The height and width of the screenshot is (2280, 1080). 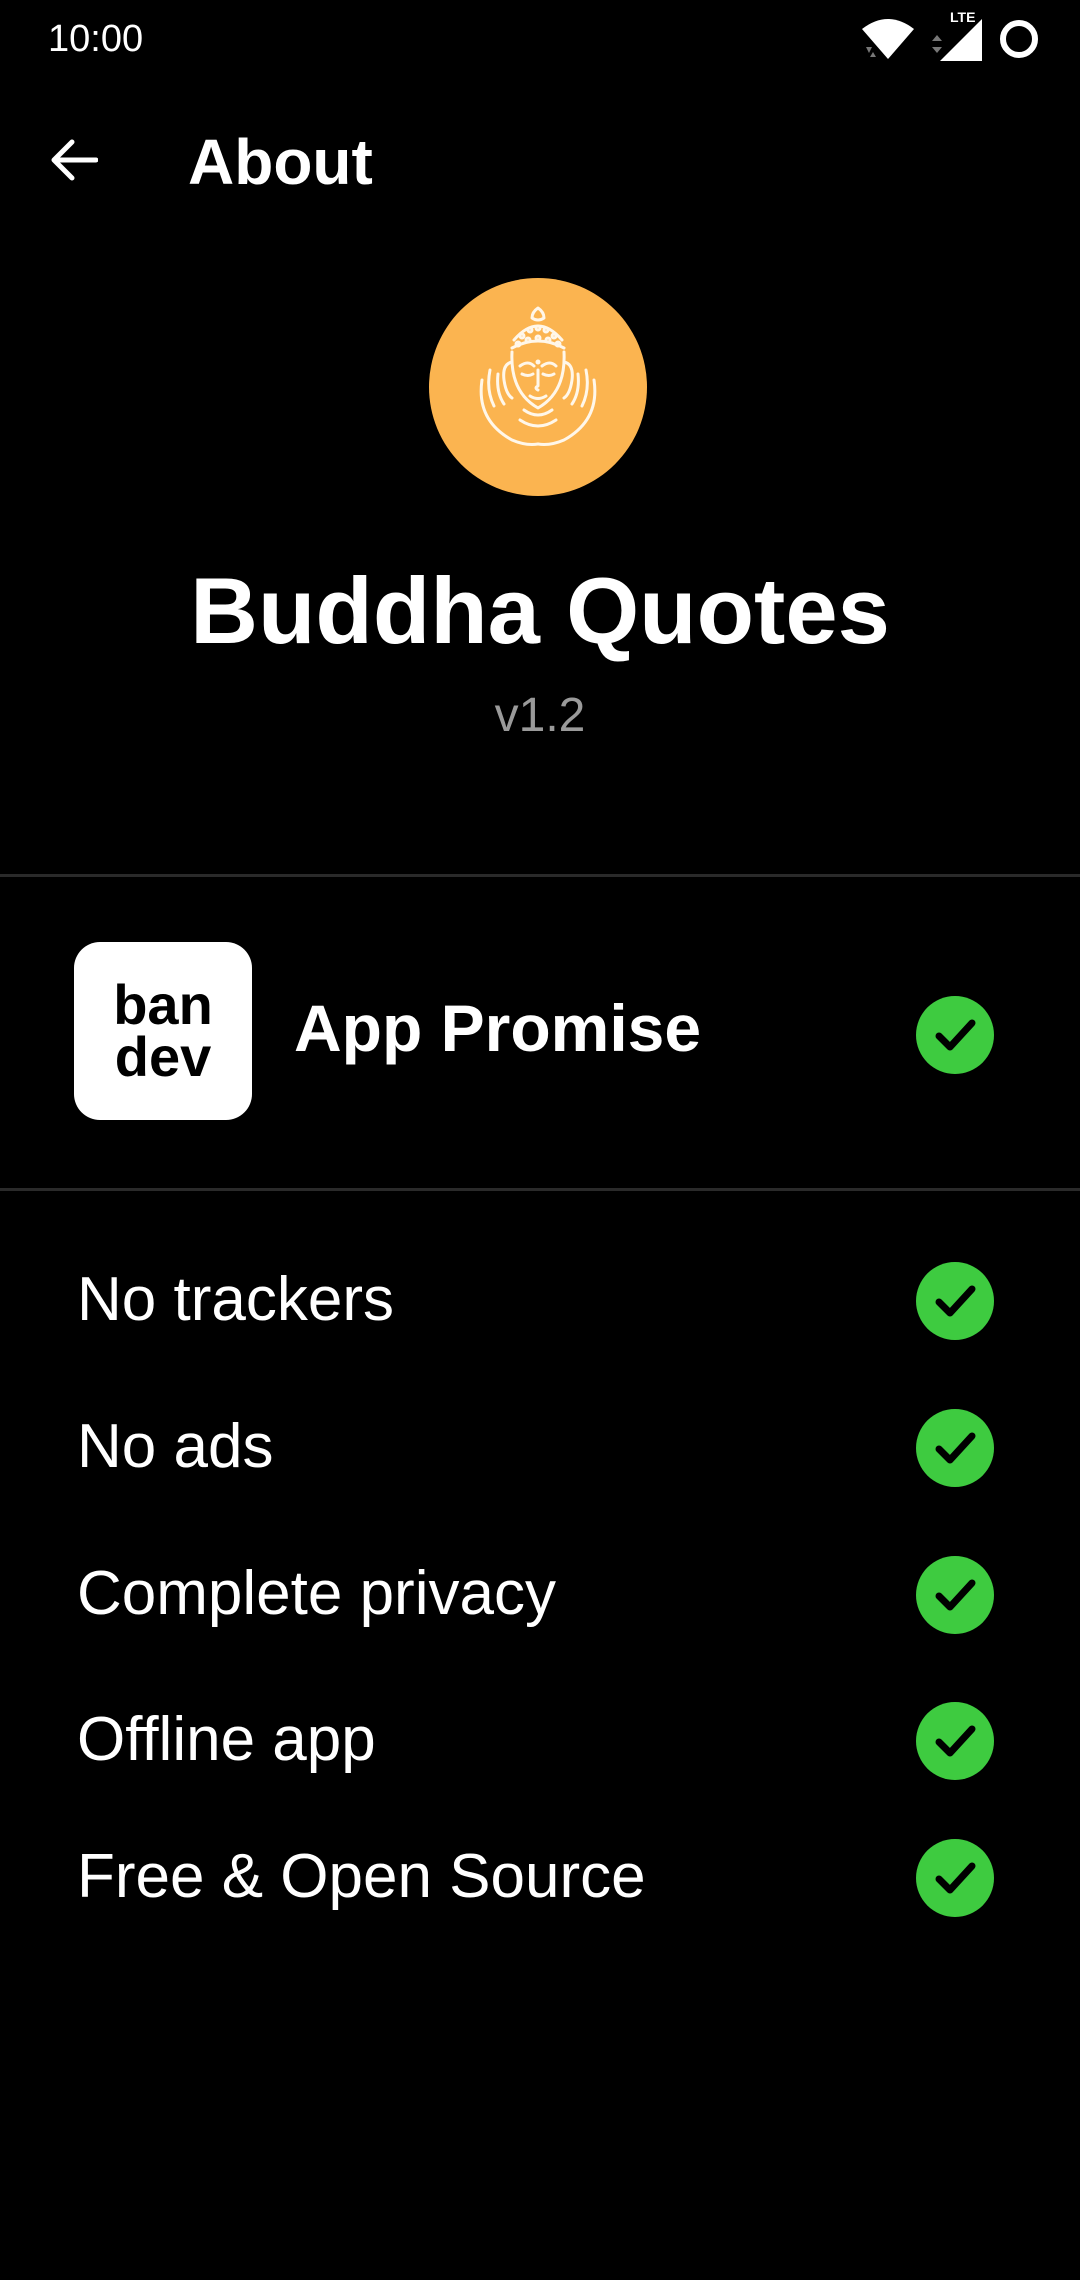 What do you see at coordinates (280, 162) in the screenshot?
I see `page-title: About` at bounding box center [280, 162].